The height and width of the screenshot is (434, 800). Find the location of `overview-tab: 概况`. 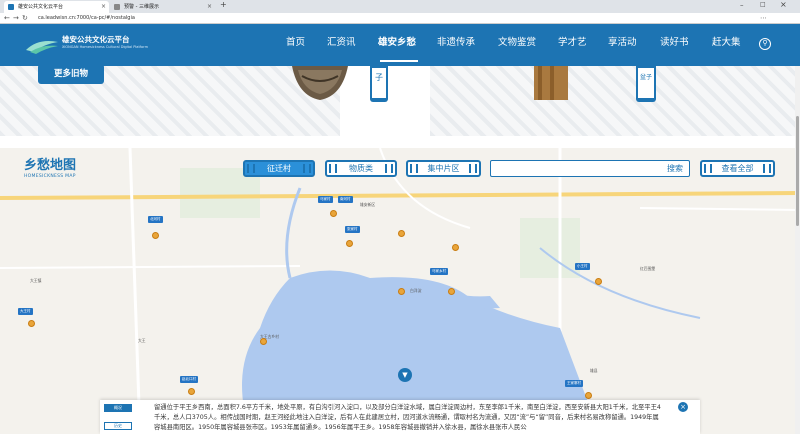

overview-tab: 概况 is located at coordinates (118, 408).